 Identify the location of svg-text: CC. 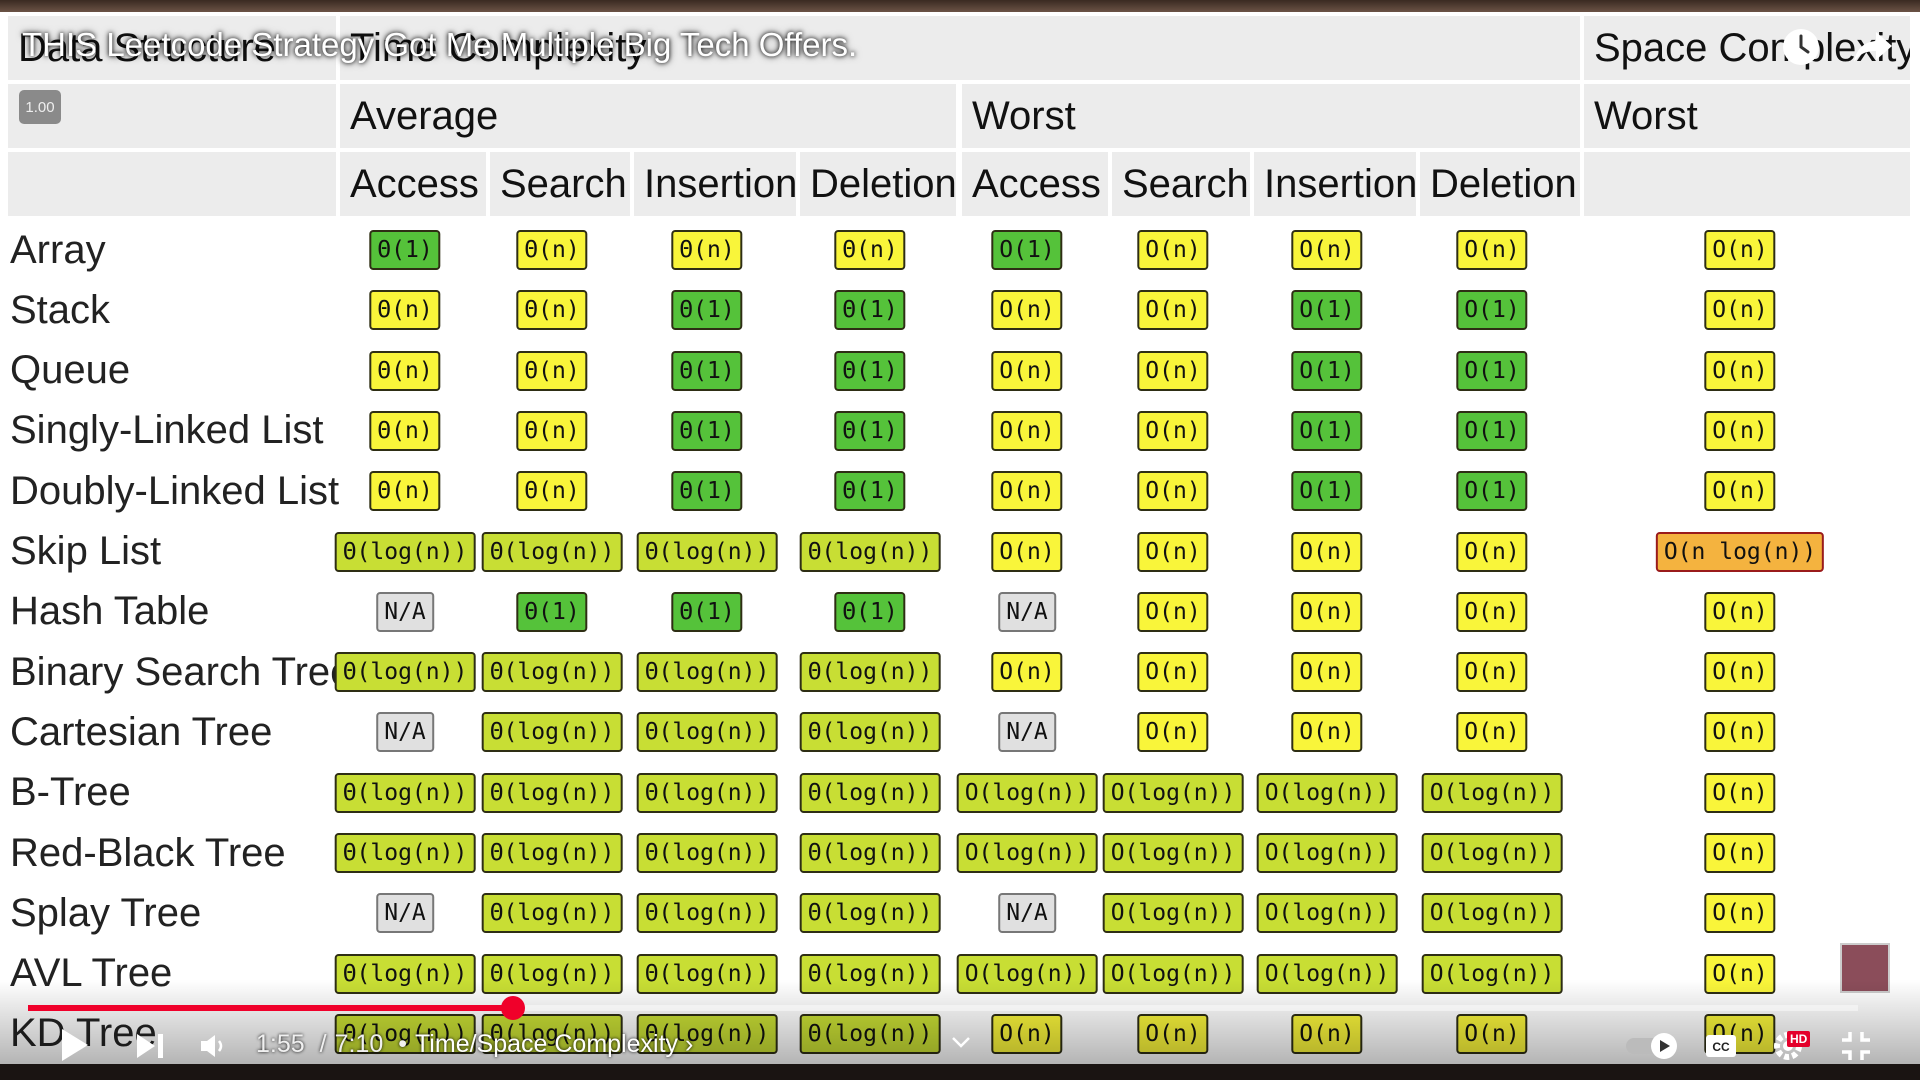
(1721, 1047).